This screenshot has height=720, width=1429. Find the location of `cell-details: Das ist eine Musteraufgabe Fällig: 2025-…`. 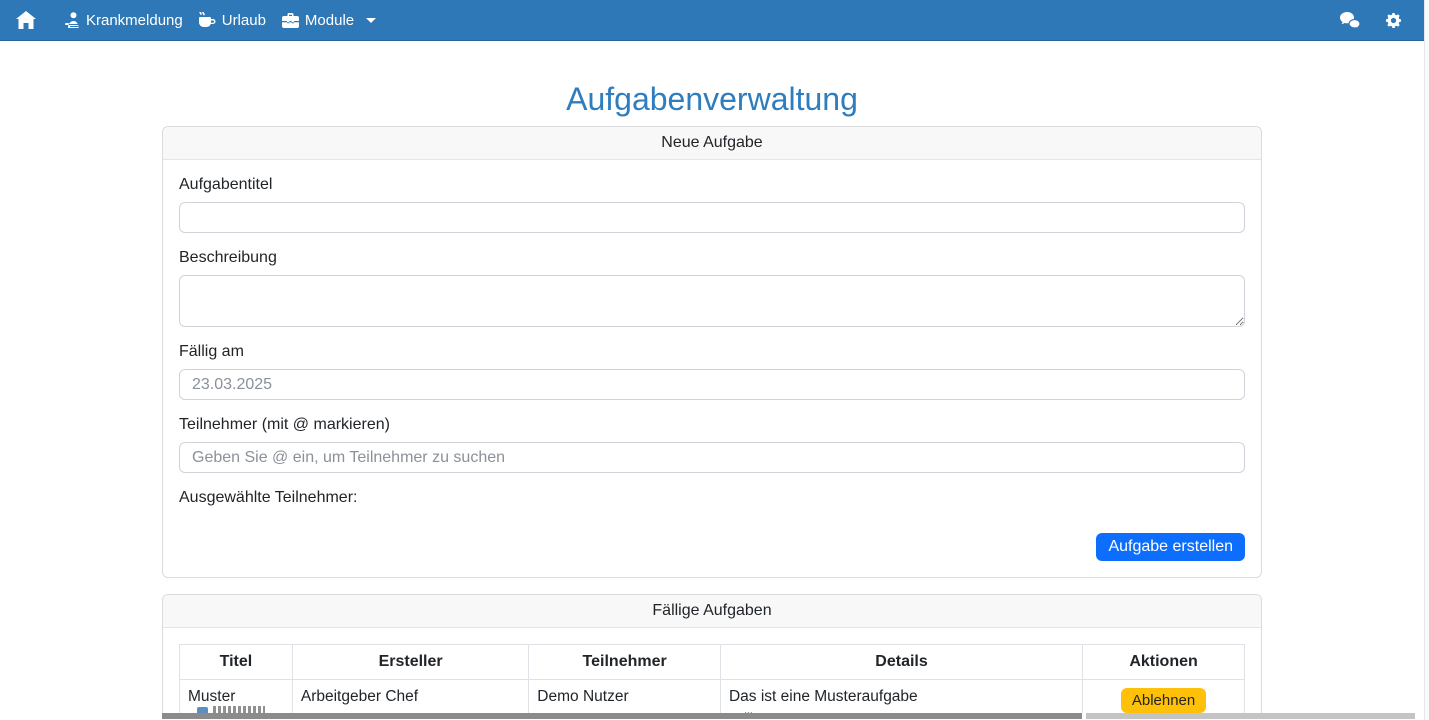

cell-details: Das ist eine Musteraufgabe Fällig: 2025-… is located at coordinates (901, 696).